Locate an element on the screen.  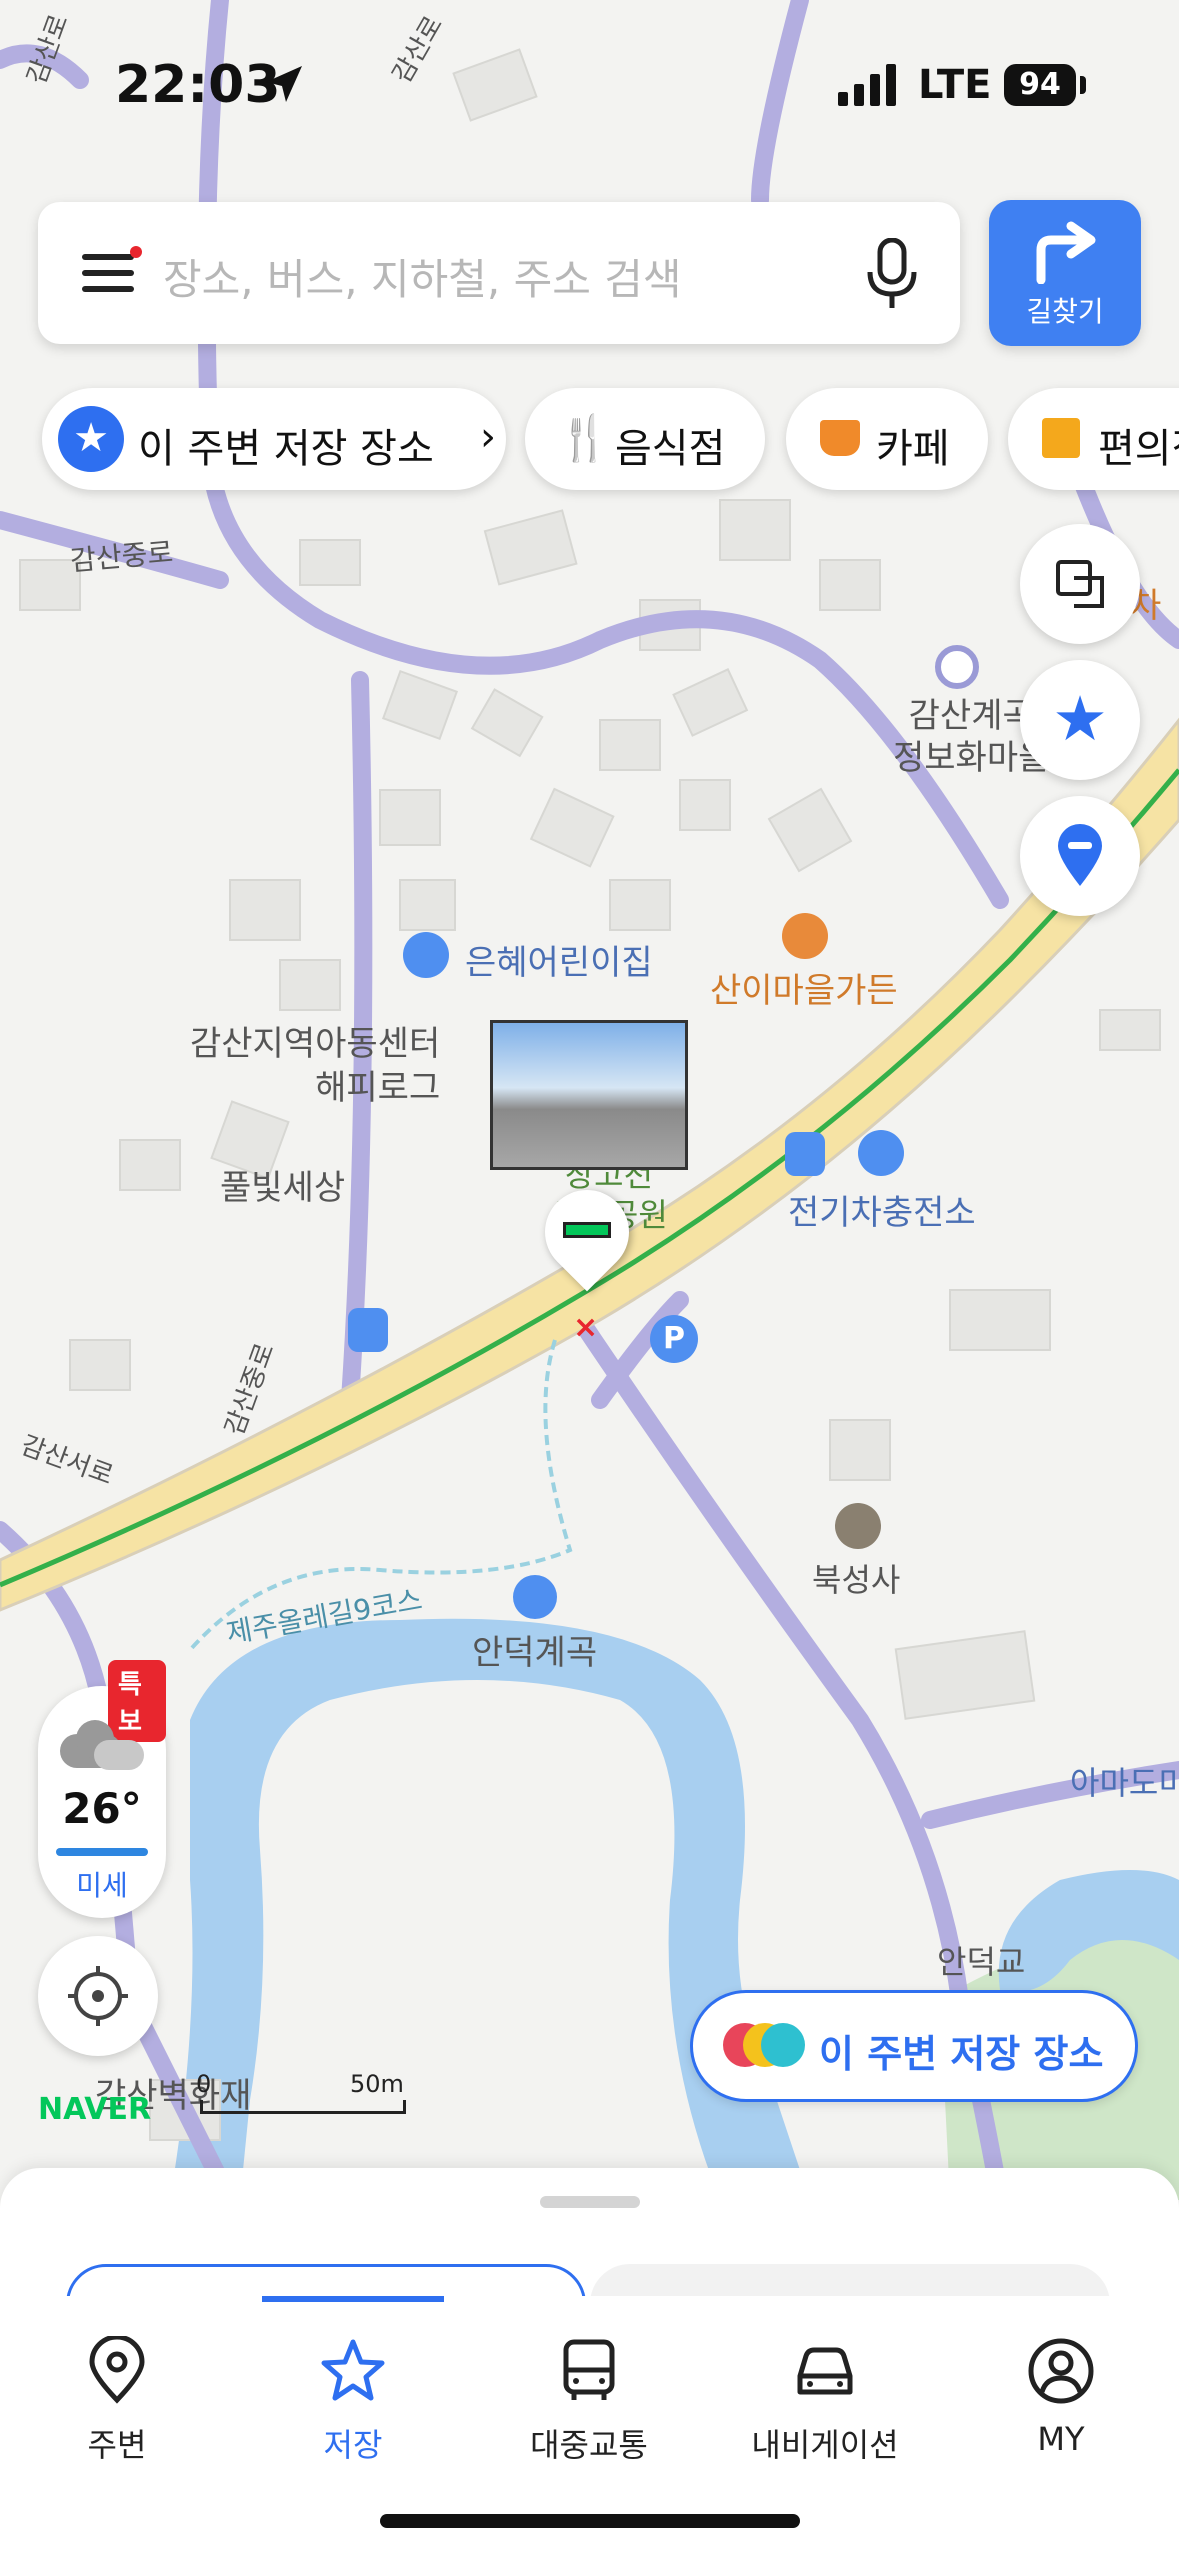
dust-label: 미세 is located at coordinates (102, 1885).